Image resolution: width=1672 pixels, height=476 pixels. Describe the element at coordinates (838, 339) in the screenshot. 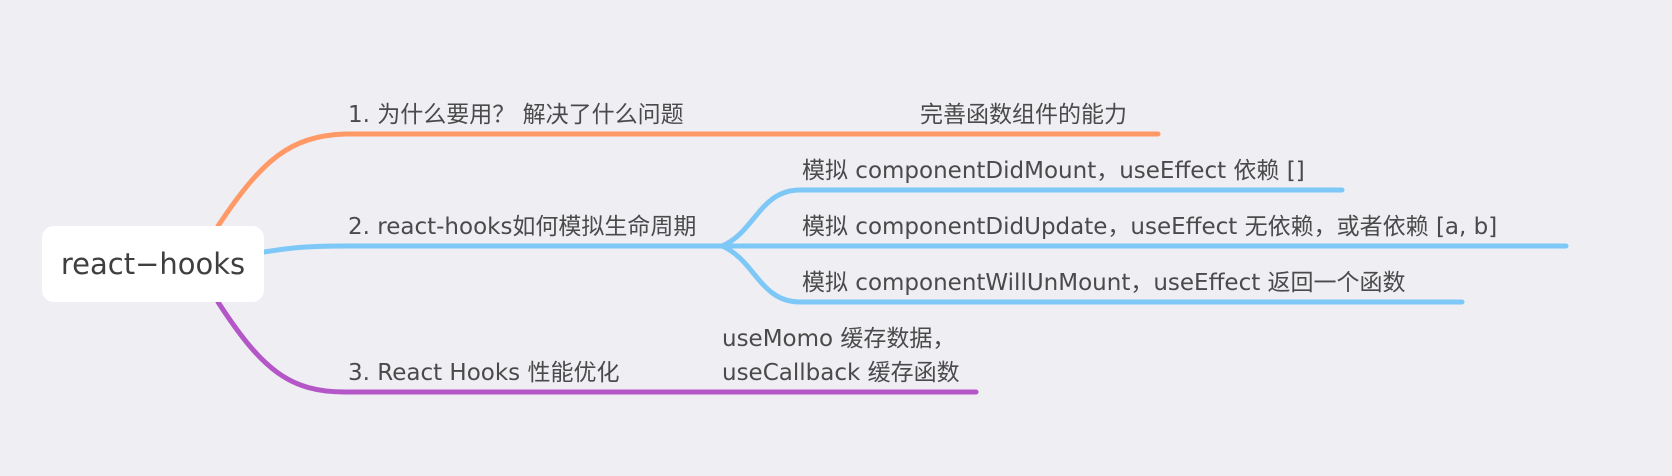

I see `branch-3-child-1-line-1: useMomo 缓存数据，` at that location.